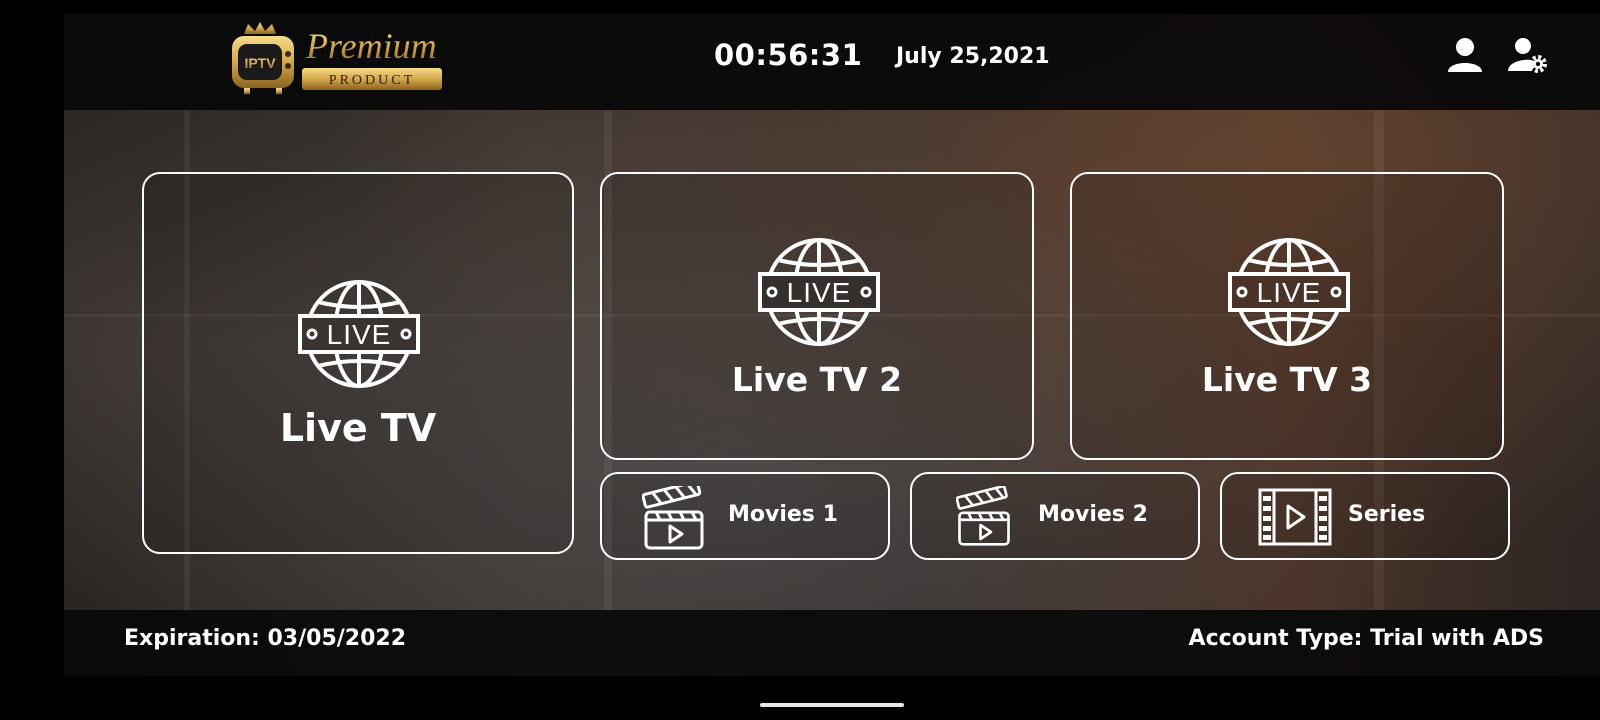  What do you see at coordinates (832, 705) in the screenshot?
I see `gesture-home-indicator` at bounding box center [832, 705].